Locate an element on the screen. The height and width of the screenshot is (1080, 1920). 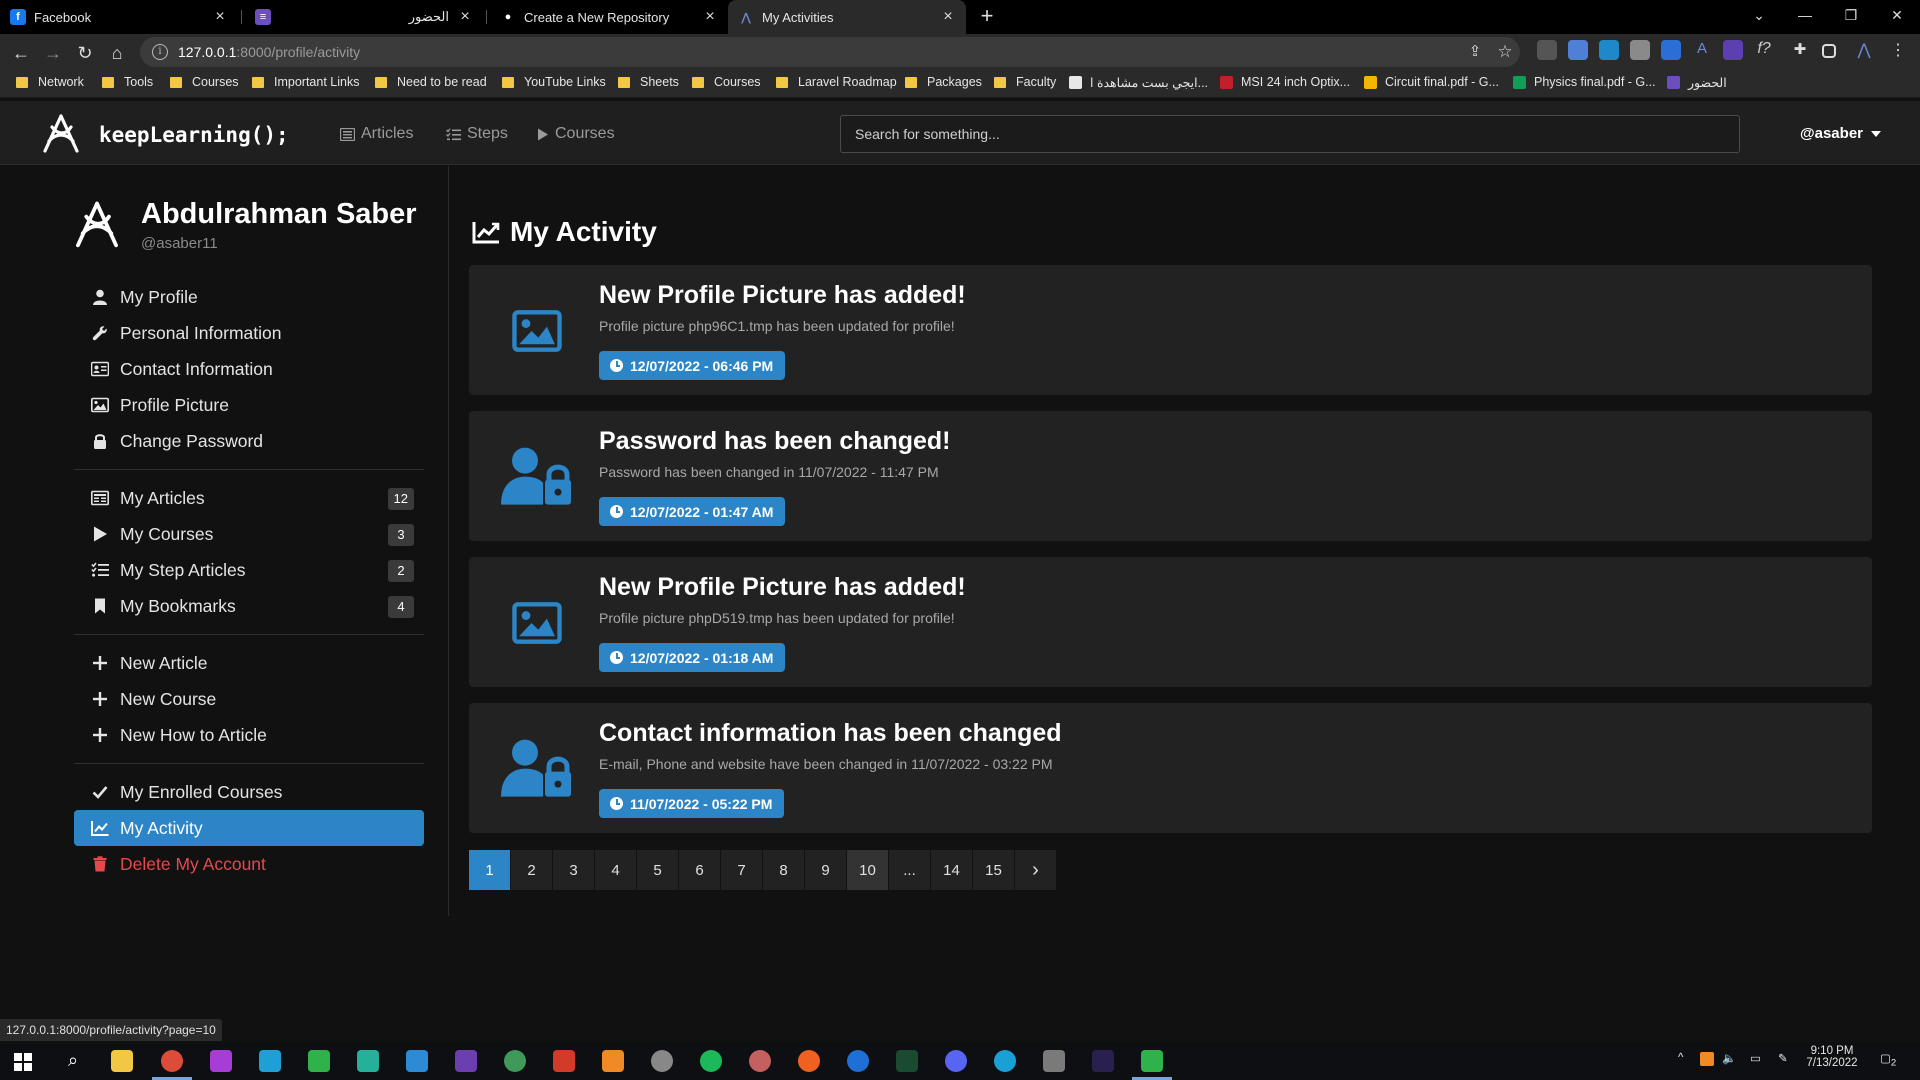
bookmark-item: Faculty is located at coordinates (1025, 82).